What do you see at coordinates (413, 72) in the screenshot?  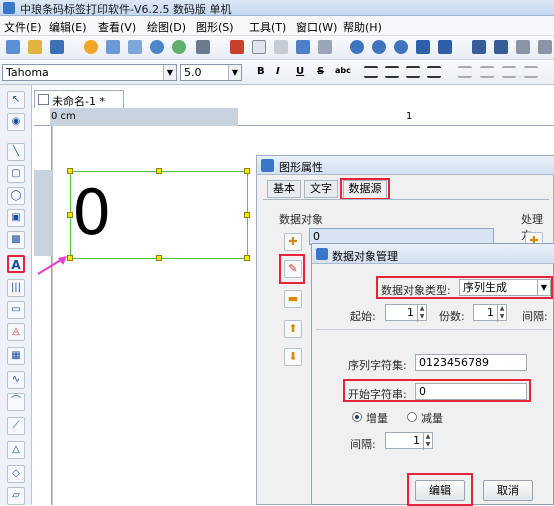 I see `align-right-icon` at bounding box center [413, 72].